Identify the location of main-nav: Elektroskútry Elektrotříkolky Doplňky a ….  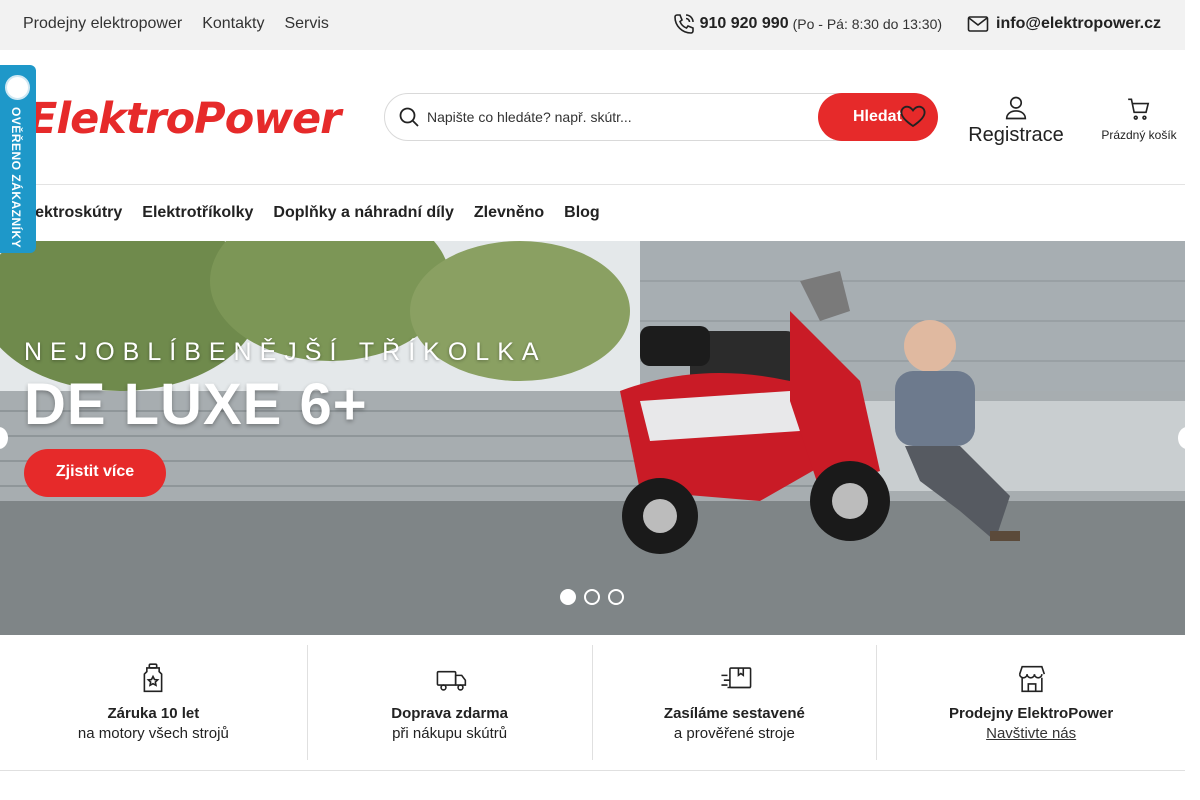
(592, 213).